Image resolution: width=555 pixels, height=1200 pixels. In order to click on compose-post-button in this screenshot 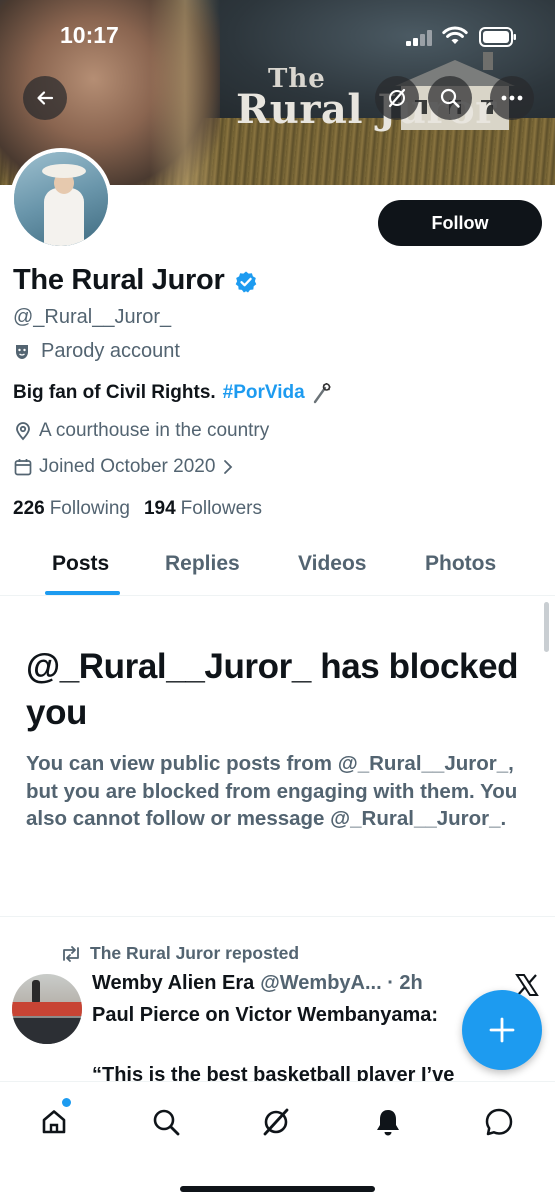, I will do `click(502, 1030)`.